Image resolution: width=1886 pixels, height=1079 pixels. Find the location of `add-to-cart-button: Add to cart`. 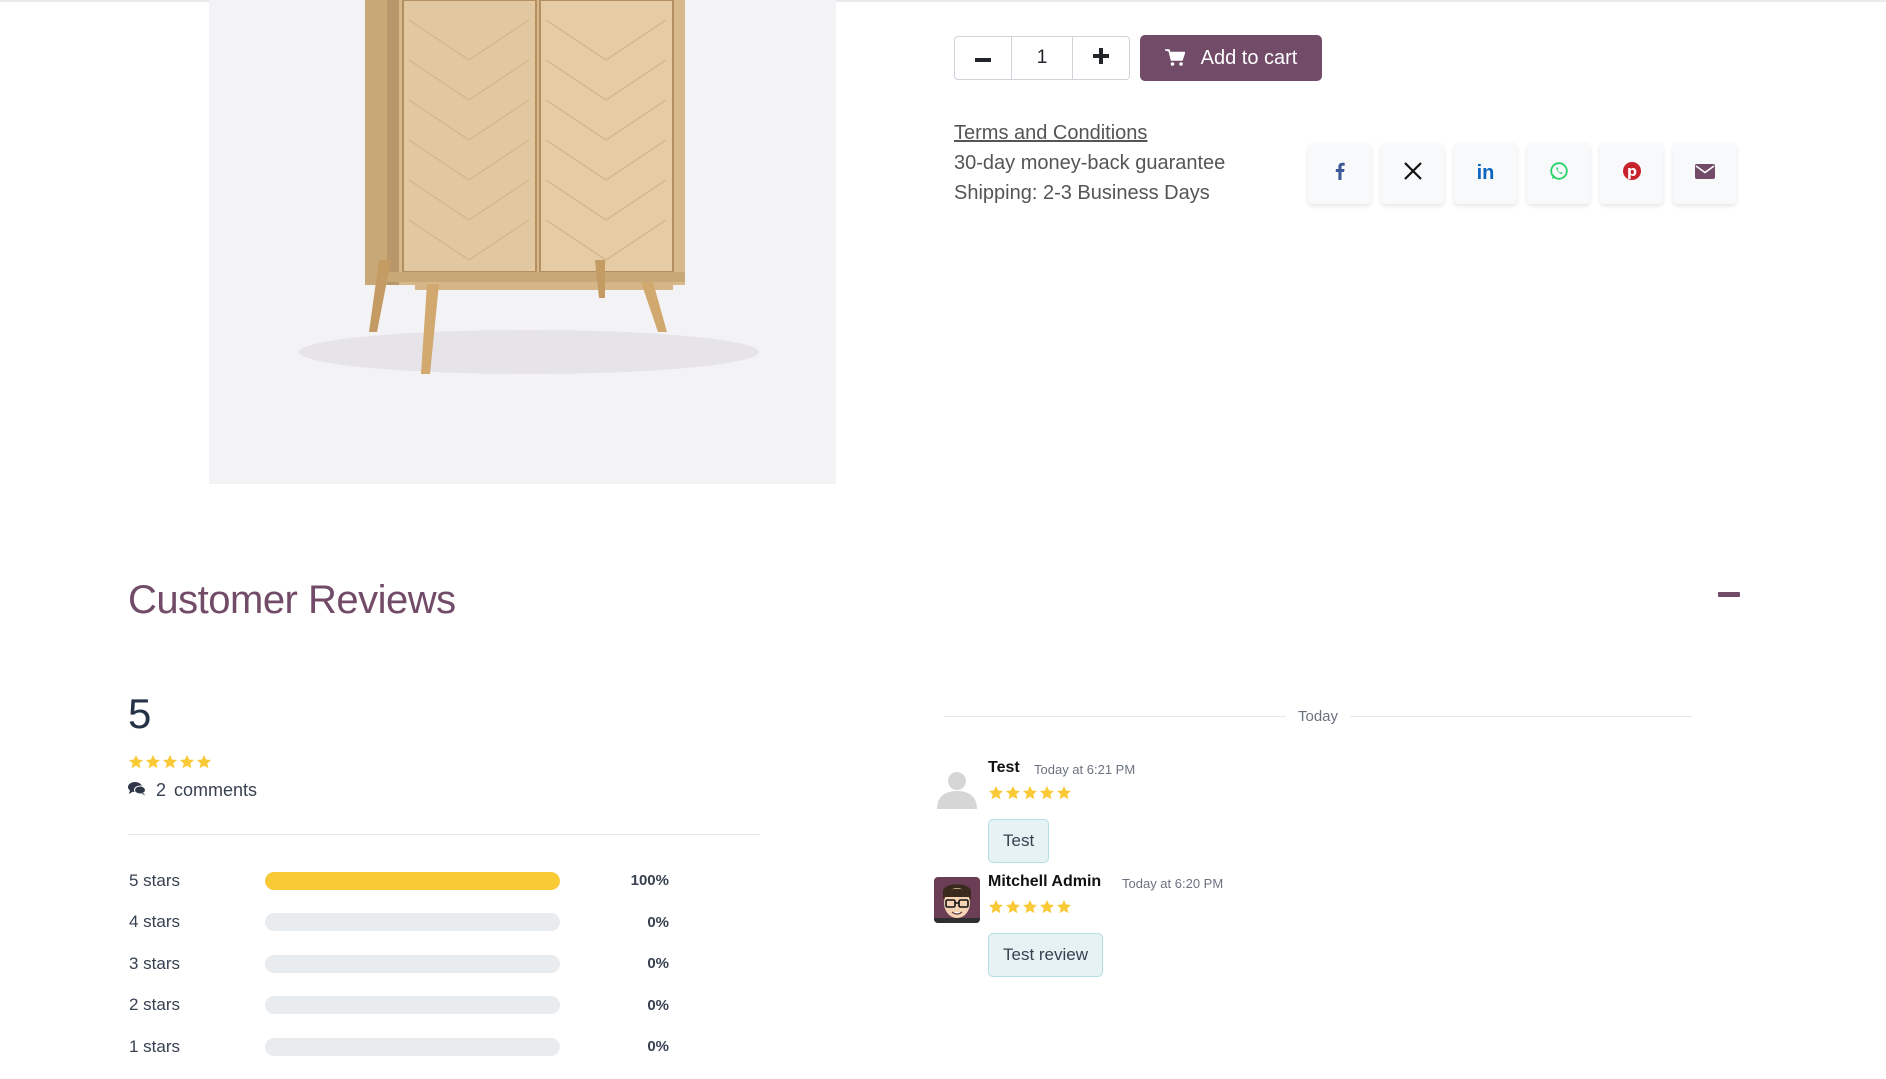

add-to-cart-button: Add to cart is located at coordinates (1231, 58).